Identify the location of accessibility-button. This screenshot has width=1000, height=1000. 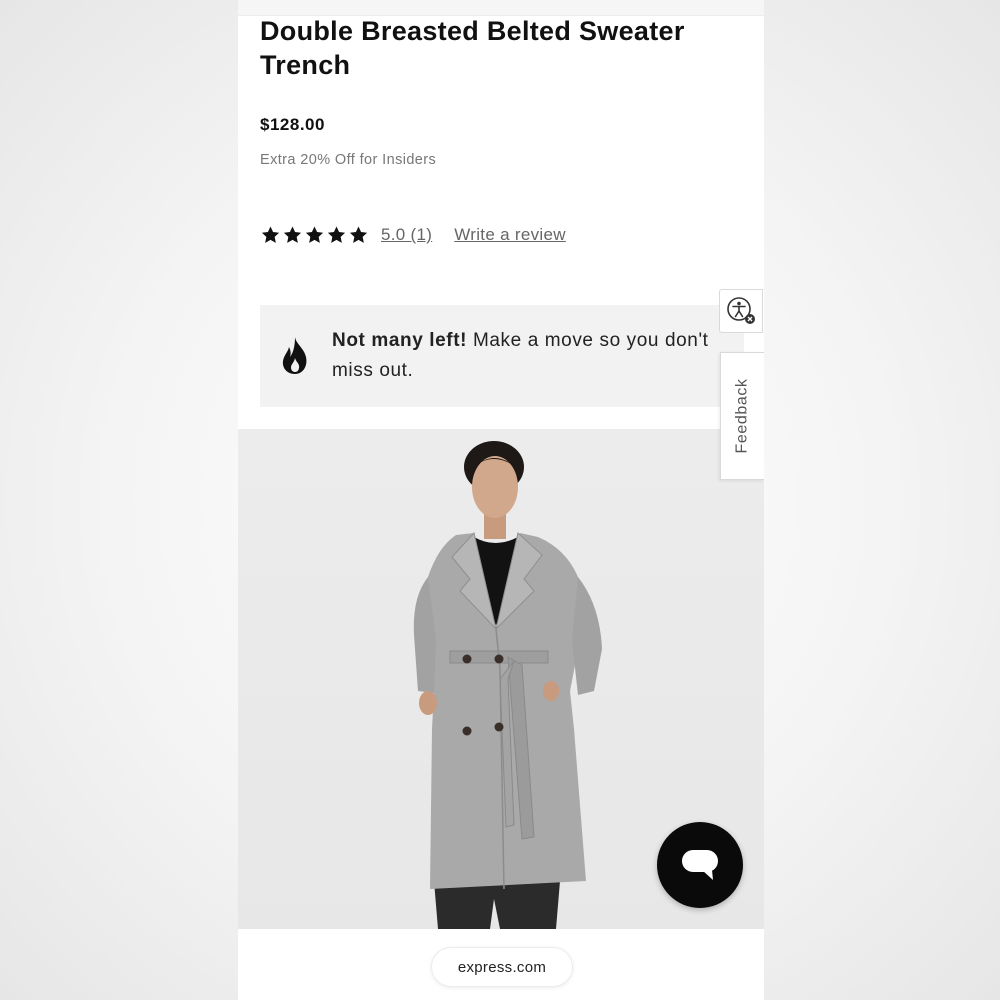
(741, 311).